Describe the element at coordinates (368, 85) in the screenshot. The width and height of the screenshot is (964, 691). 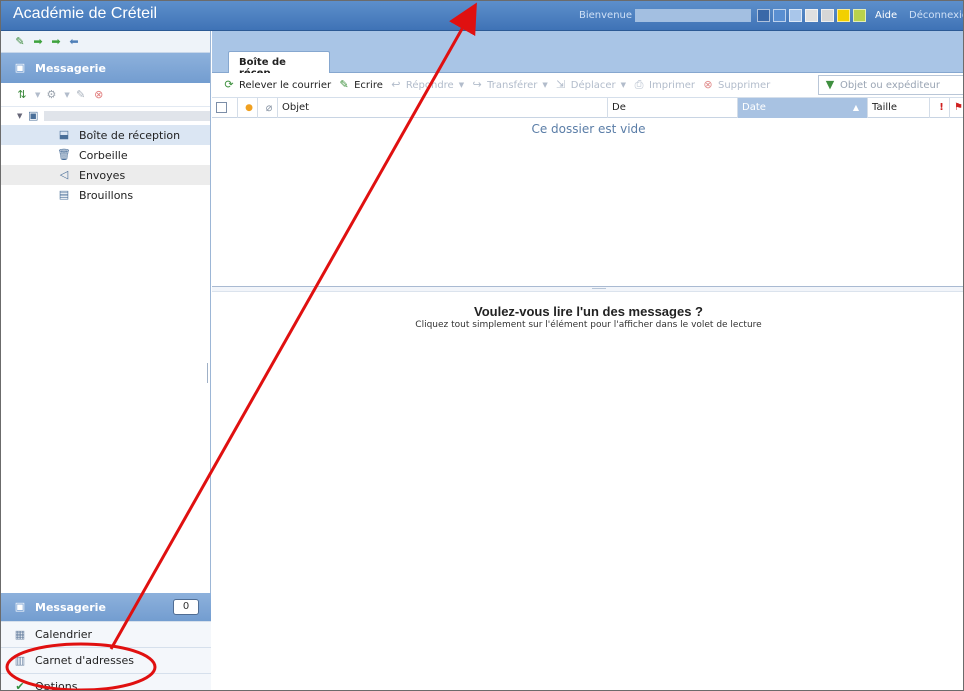
I see `write-label: Ecrire` at that location.